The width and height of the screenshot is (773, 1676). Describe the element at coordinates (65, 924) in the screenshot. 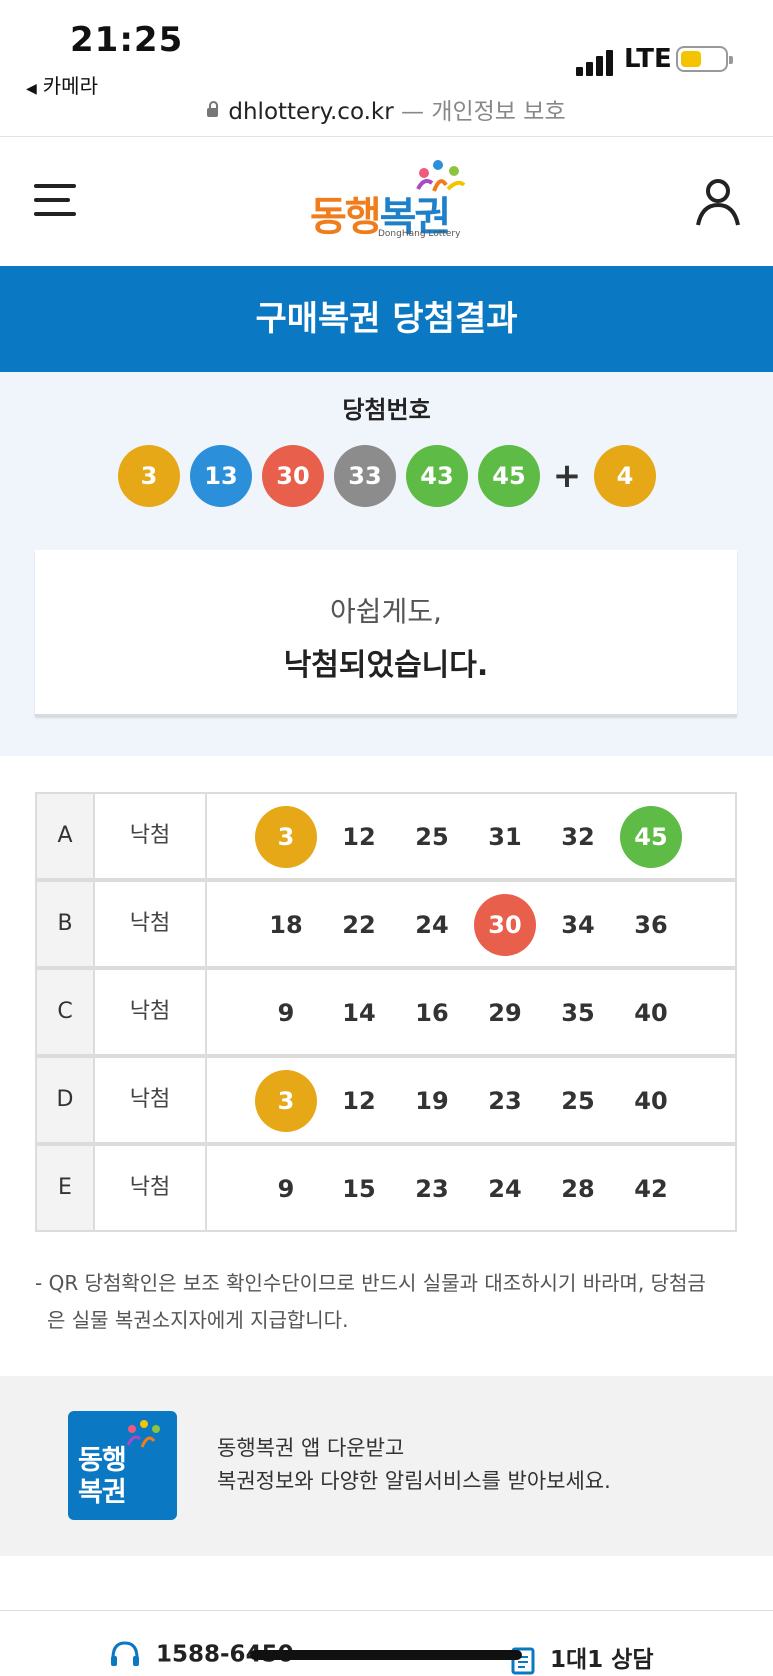

I see `game-label: B` at that location.